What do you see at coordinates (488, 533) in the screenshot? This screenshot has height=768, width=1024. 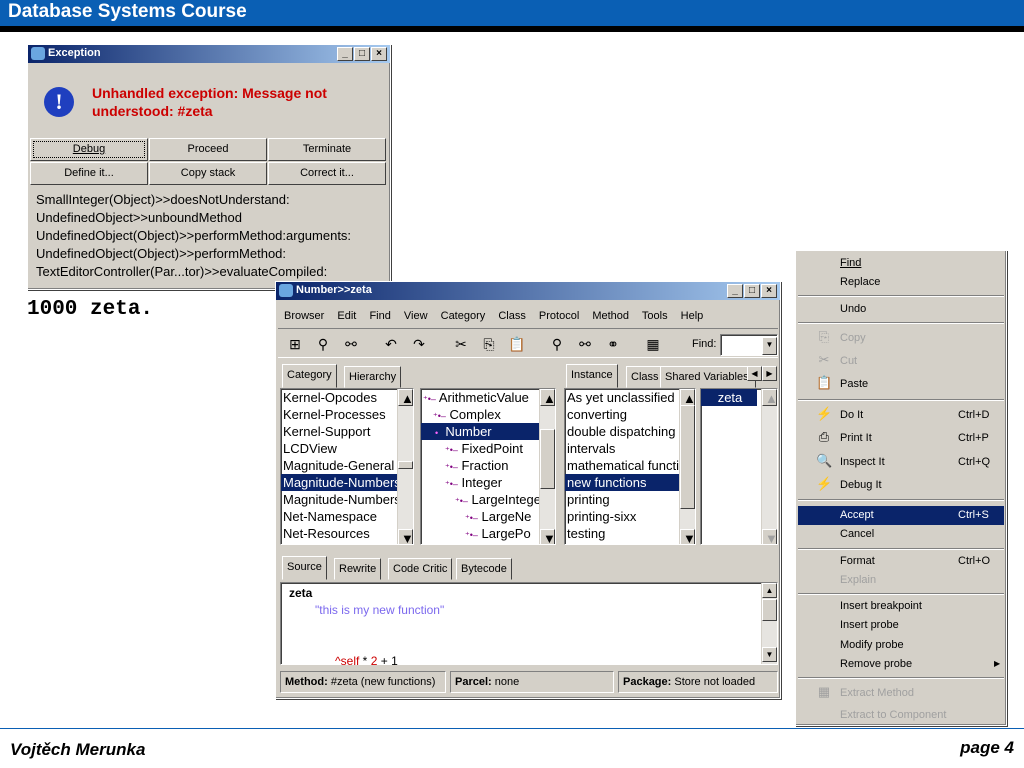 I see `list-item: ⁺•– LargePo` at bounding box center [488, 533].